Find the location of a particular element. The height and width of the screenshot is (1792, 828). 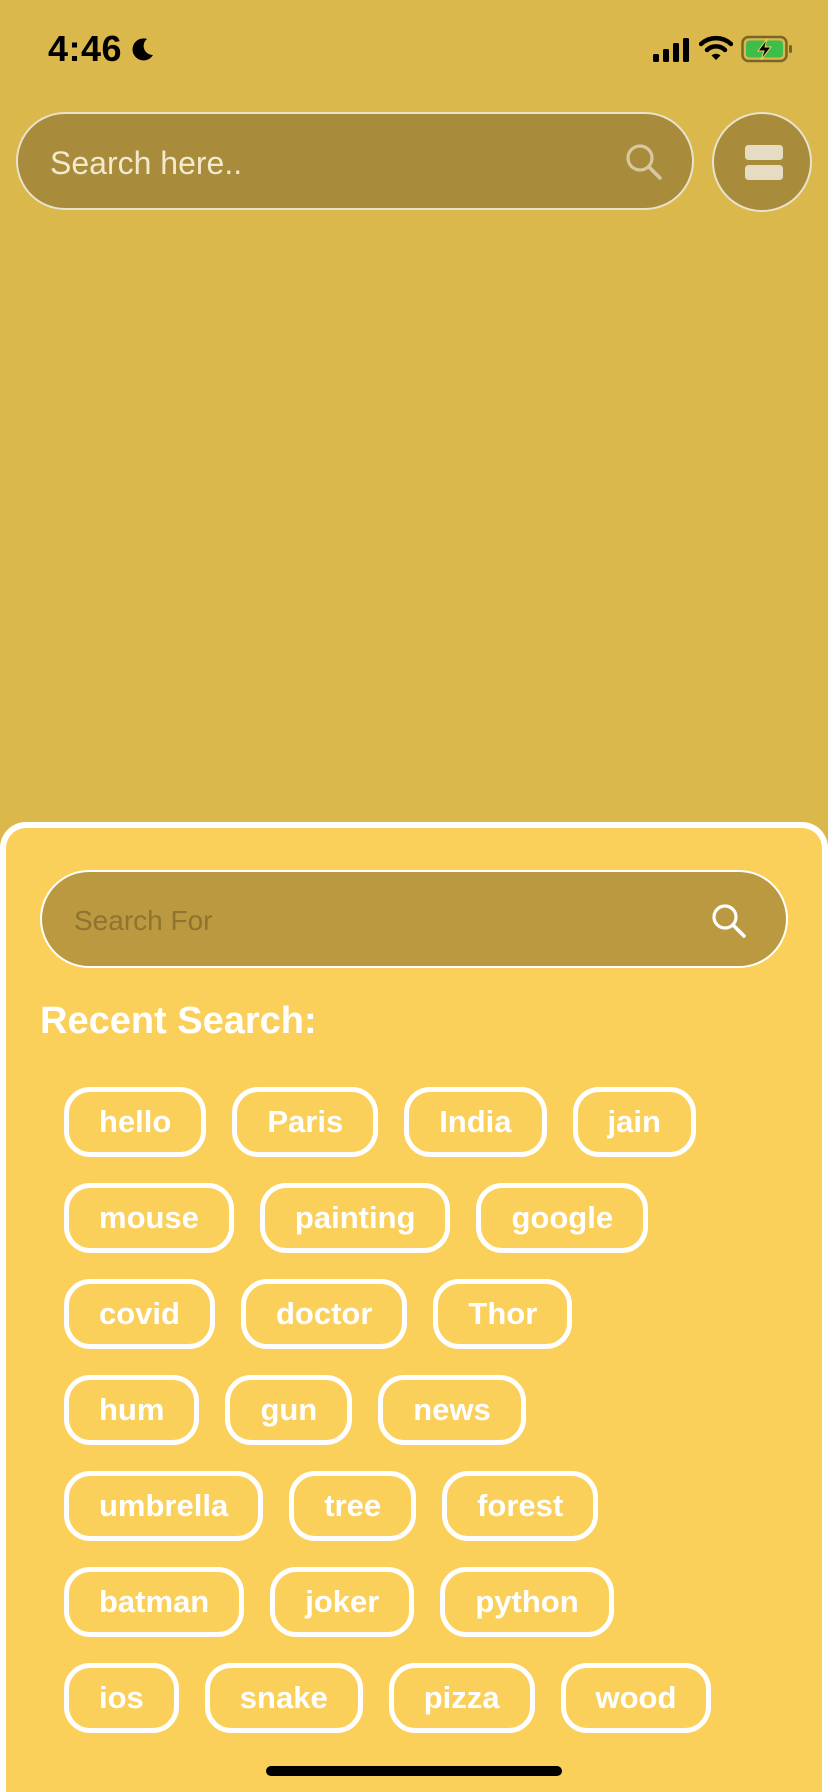

recent-search-chip: hello is located at coordinates (135, 1122).